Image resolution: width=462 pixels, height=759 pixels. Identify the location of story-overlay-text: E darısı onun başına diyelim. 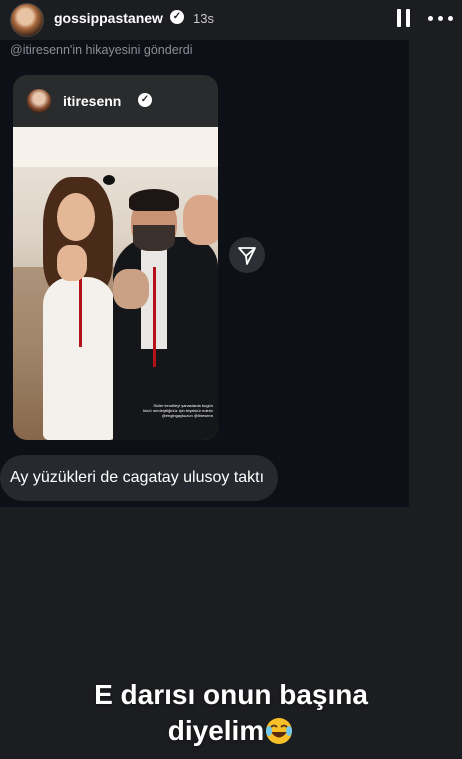
(231, 713).